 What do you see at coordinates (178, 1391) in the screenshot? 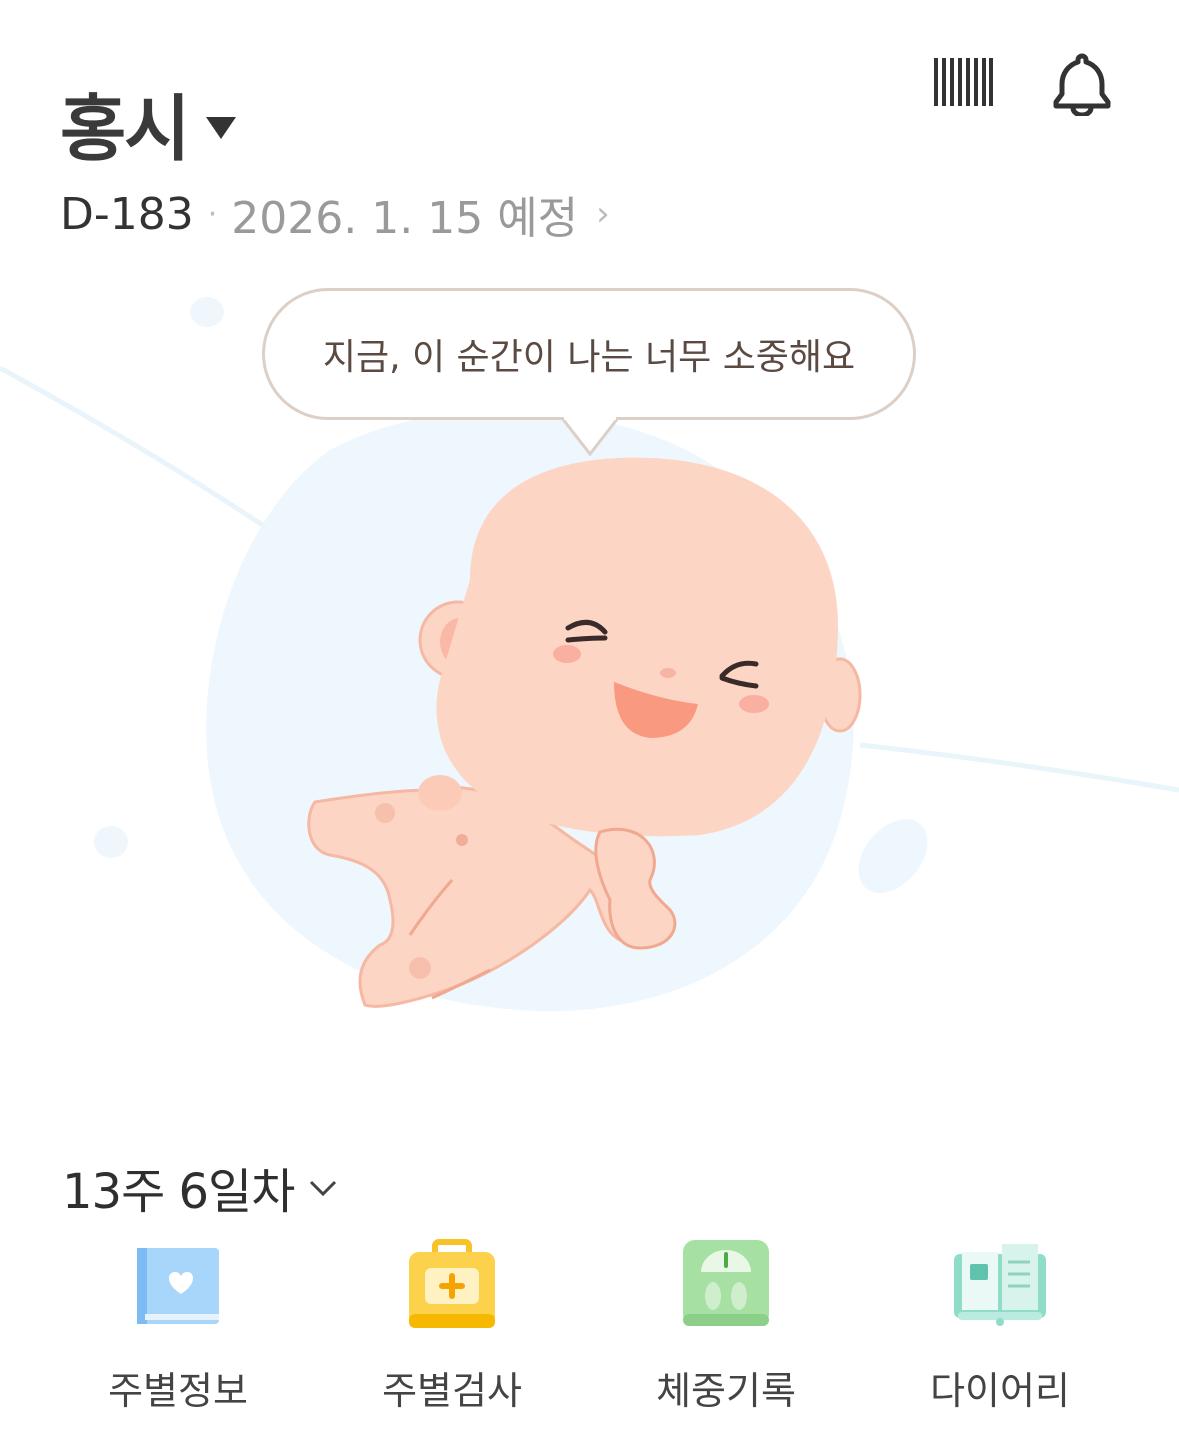
I see `menu-label: 주별정보` at bounding box center [178, 1391].